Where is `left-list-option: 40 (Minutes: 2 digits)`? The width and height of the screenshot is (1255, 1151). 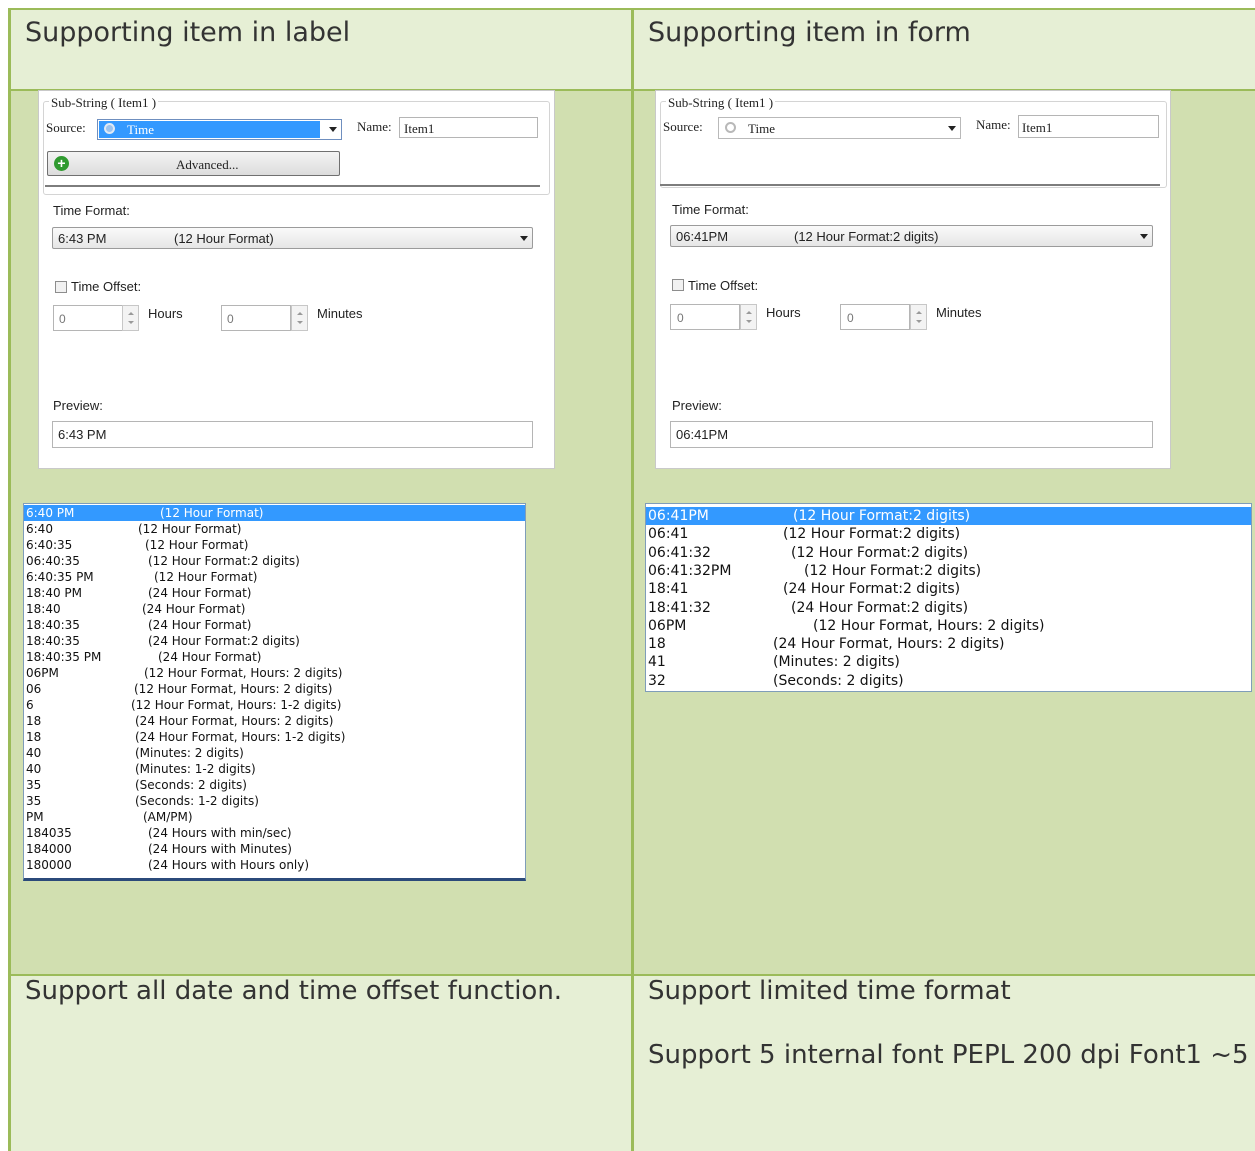
left-list-option: 40 (Minutes: 2 digits) is located at coordinates (274, 753).